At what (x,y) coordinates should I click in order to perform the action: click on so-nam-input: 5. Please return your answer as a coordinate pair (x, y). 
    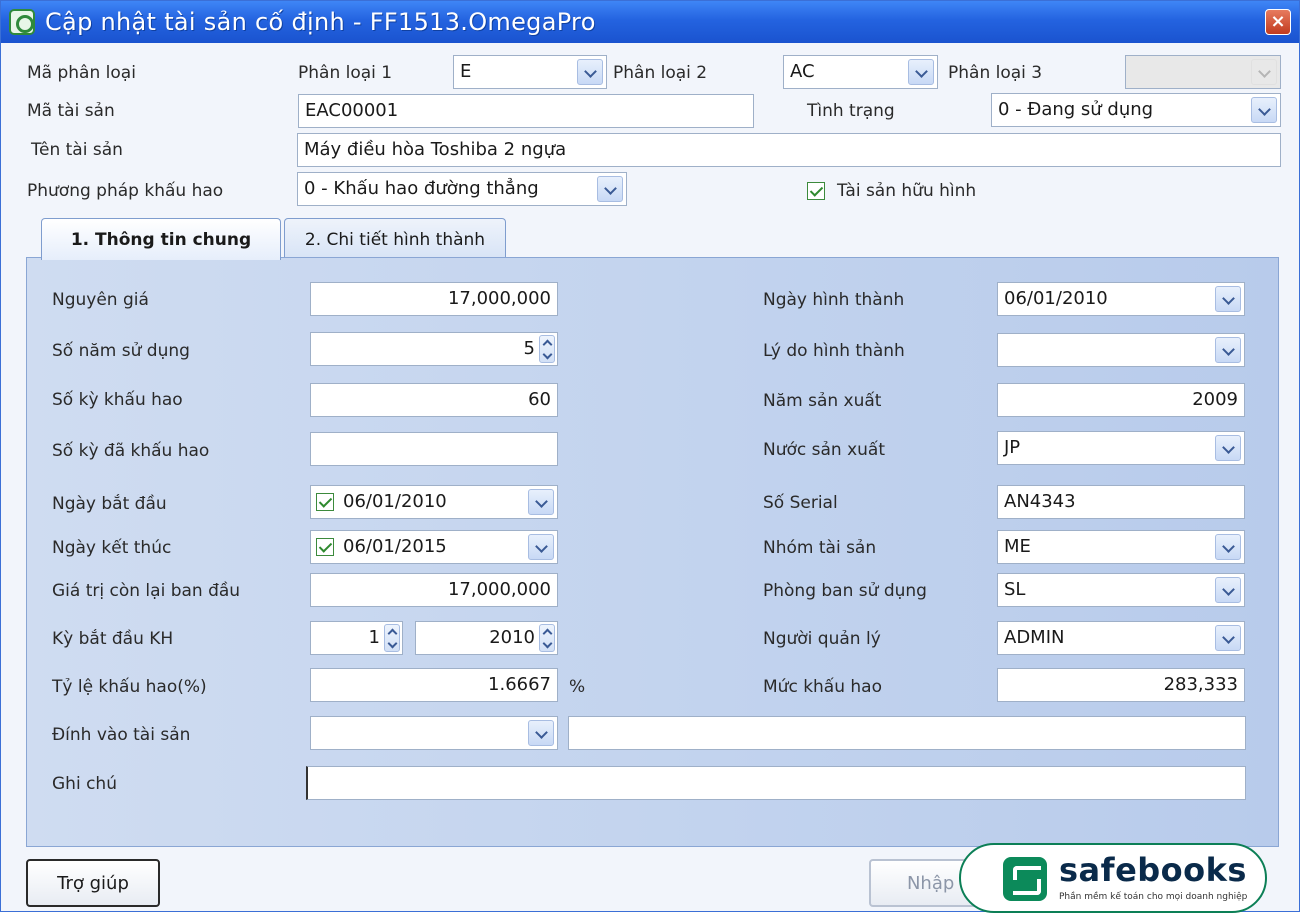
    Looking at the image, I should click on (434, 349).